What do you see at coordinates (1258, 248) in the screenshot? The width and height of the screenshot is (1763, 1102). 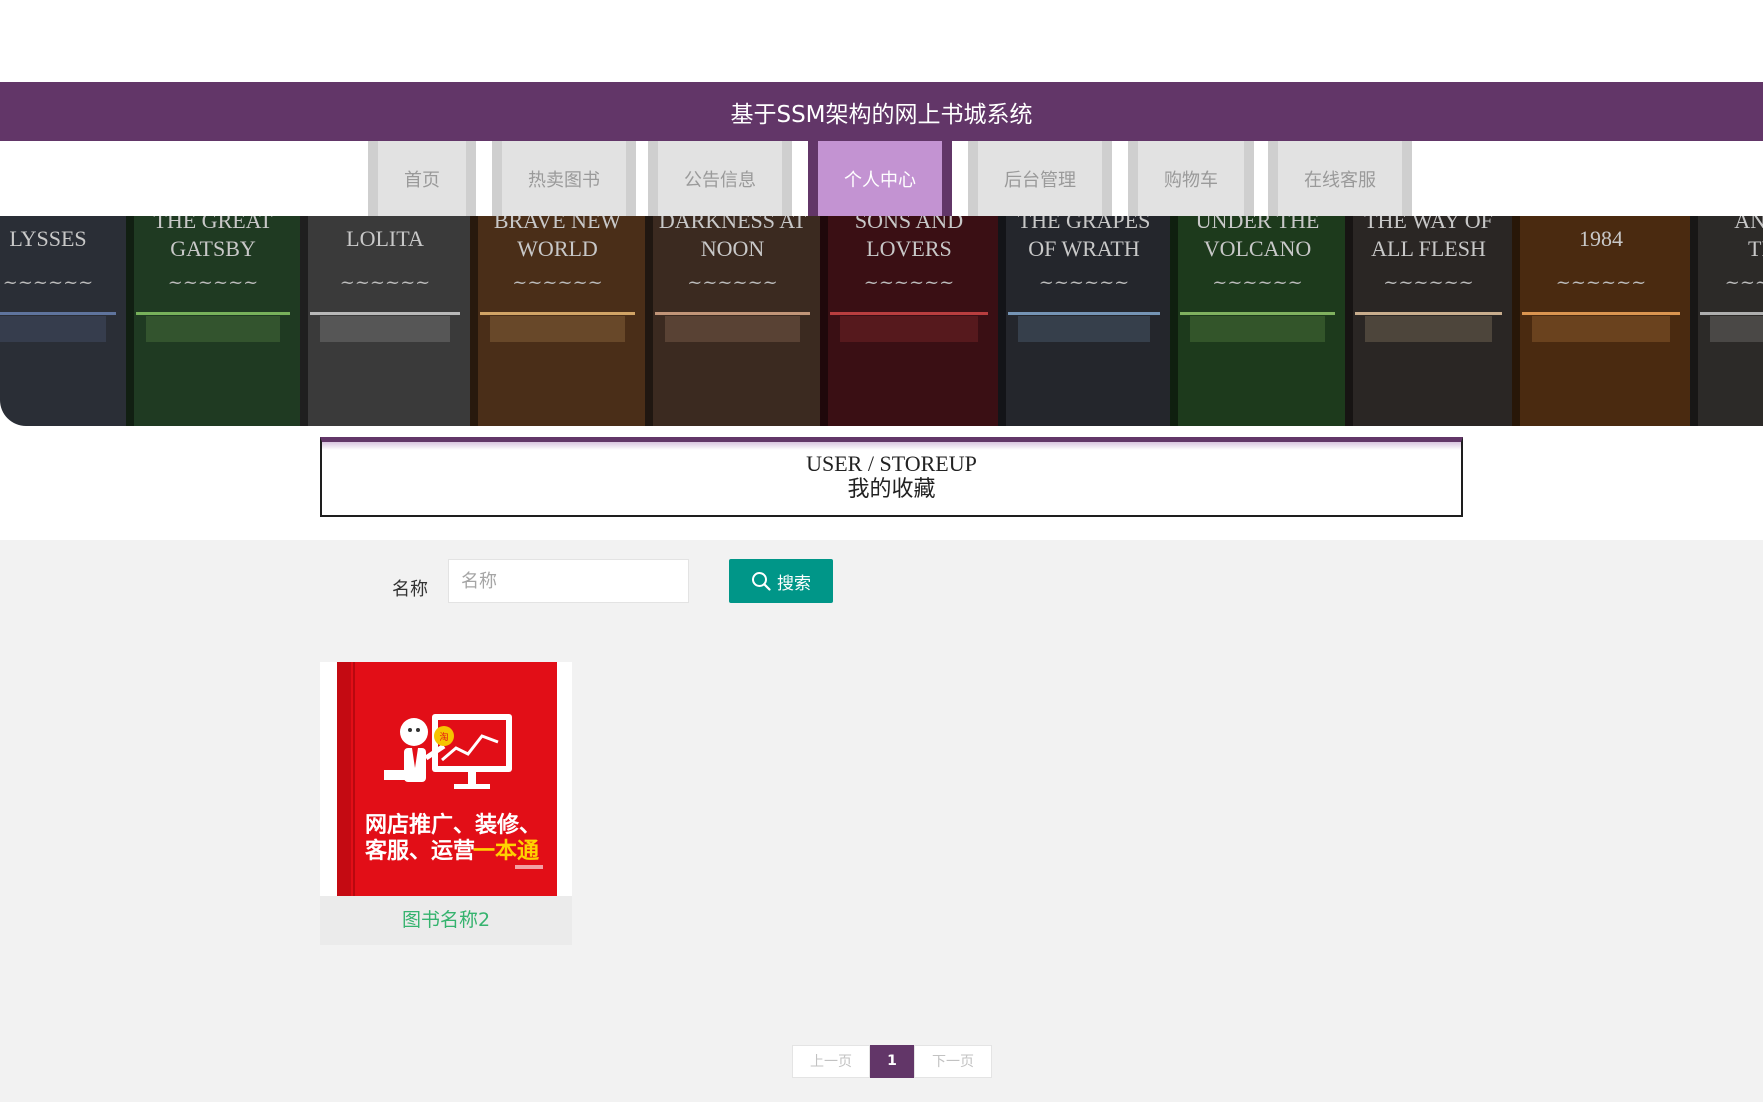 I see `book-spine-title: VOLCANO` at bounding box center [1258, 248].